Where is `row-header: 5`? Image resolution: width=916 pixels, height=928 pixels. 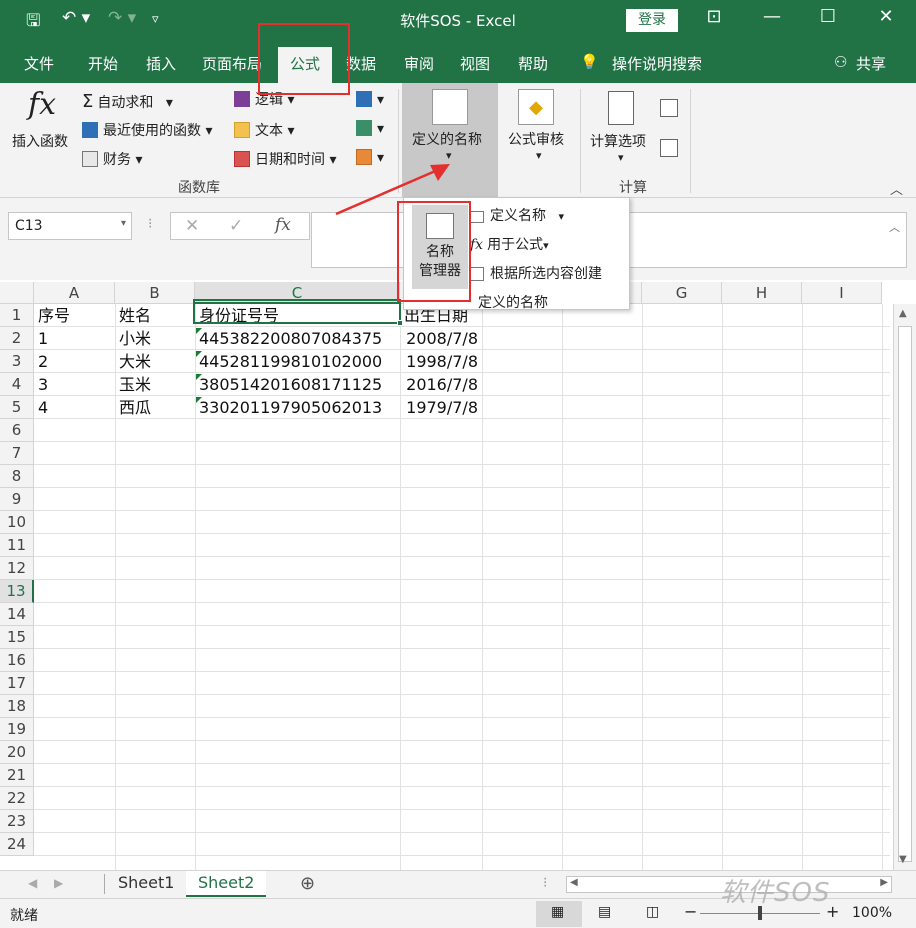 row-header: 5 is located at coordinates (17, 407).